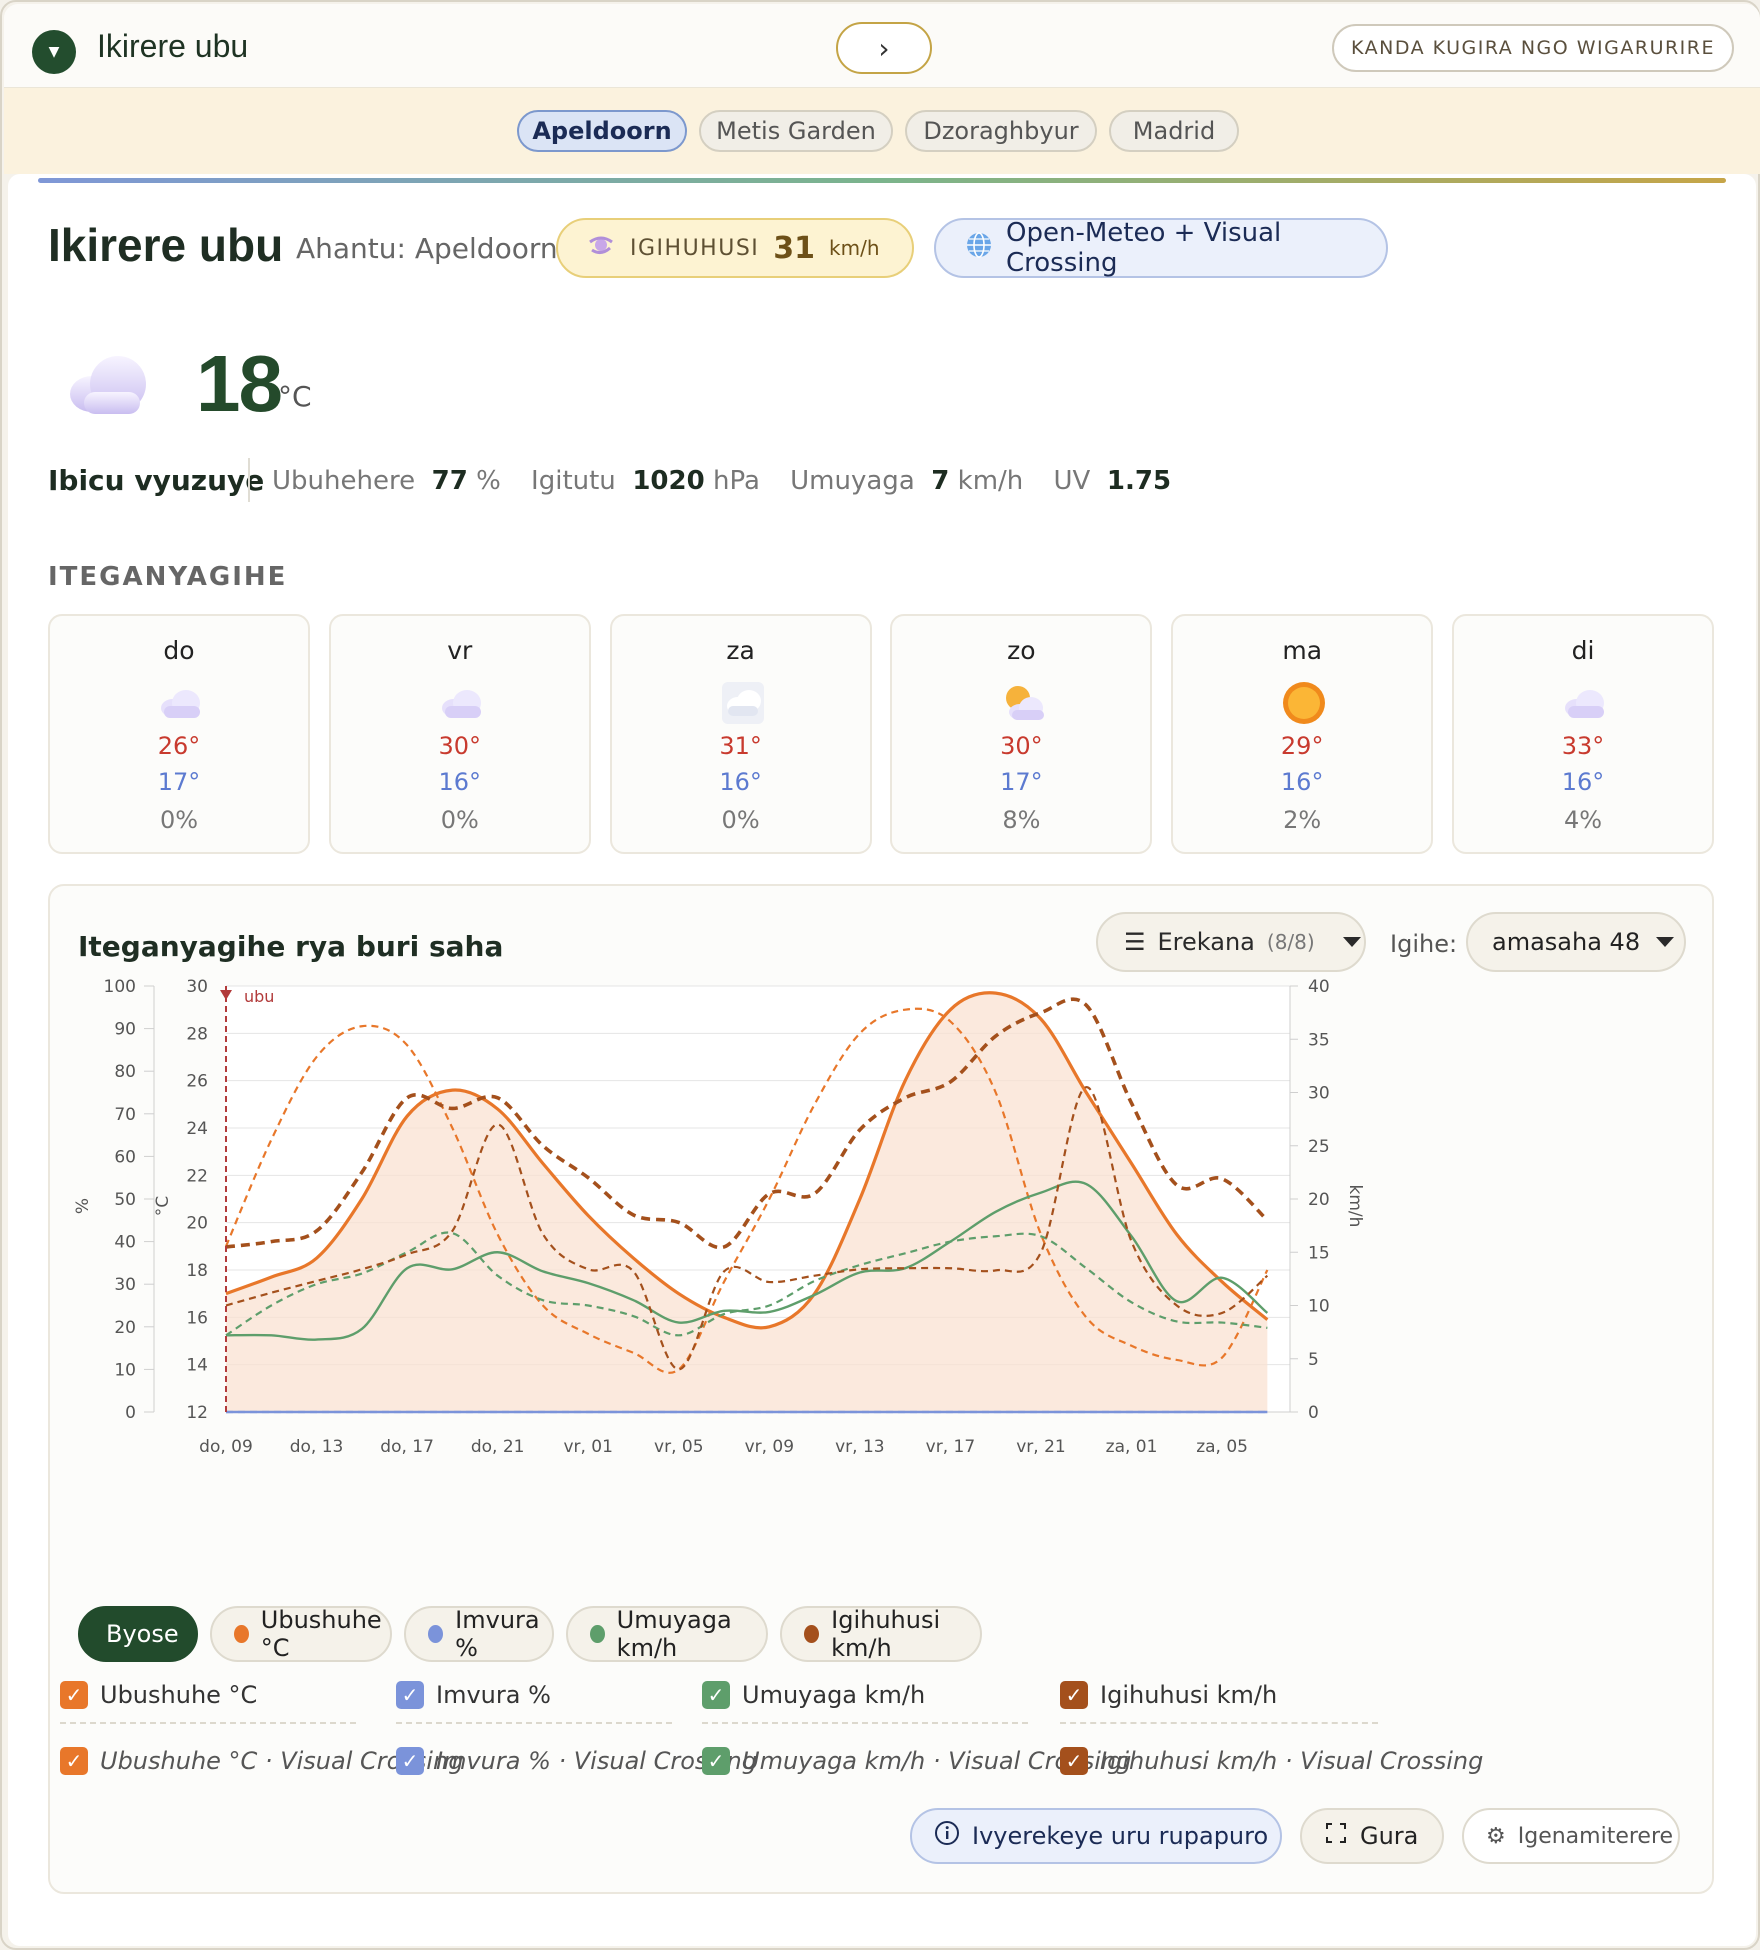 This screenshot has height=1950, width=1760. What do you see at coordinates (321, 1634) in the screenshot?
I see `chip-temperature-label: Ubushuhe °C` at bounding box center [321, 1634].